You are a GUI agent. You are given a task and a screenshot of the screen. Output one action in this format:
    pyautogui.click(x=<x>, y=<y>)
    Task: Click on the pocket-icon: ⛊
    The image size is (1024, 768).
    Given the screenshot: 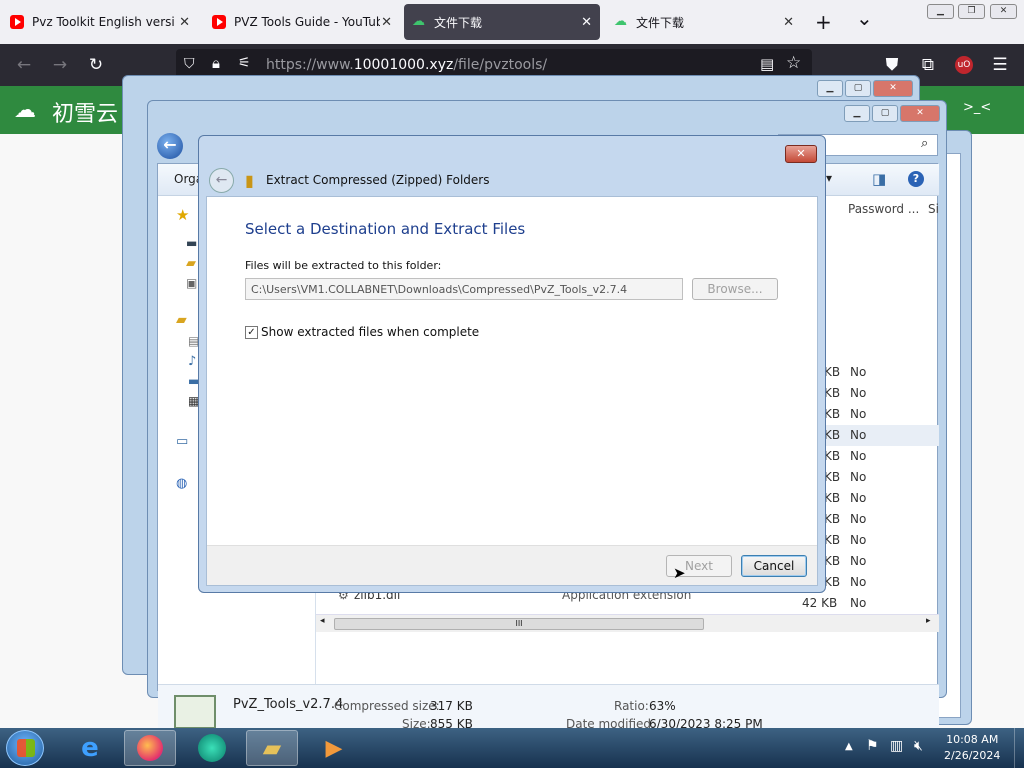 What is the action you would take?
    pyautogui.click(x=892, y=65)
    